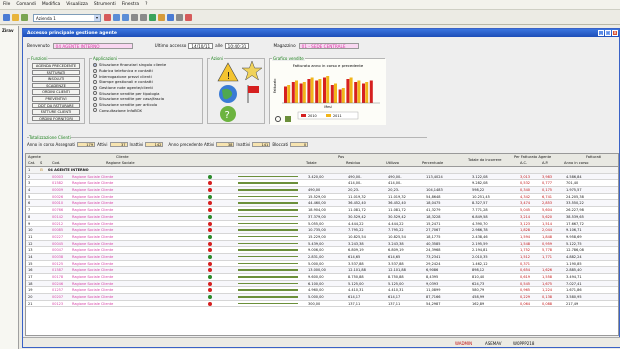  What do you see at coordinates (120, 163) in the screenshot?
I see `col-ragione: Ragione Sociale` at bounding box center [120, 163].